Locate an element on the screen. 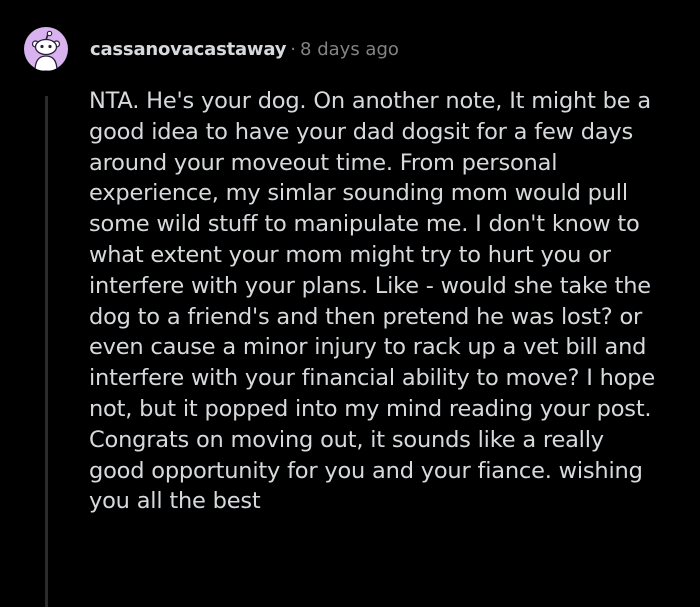  avatar is located at coordinates (46, 49).